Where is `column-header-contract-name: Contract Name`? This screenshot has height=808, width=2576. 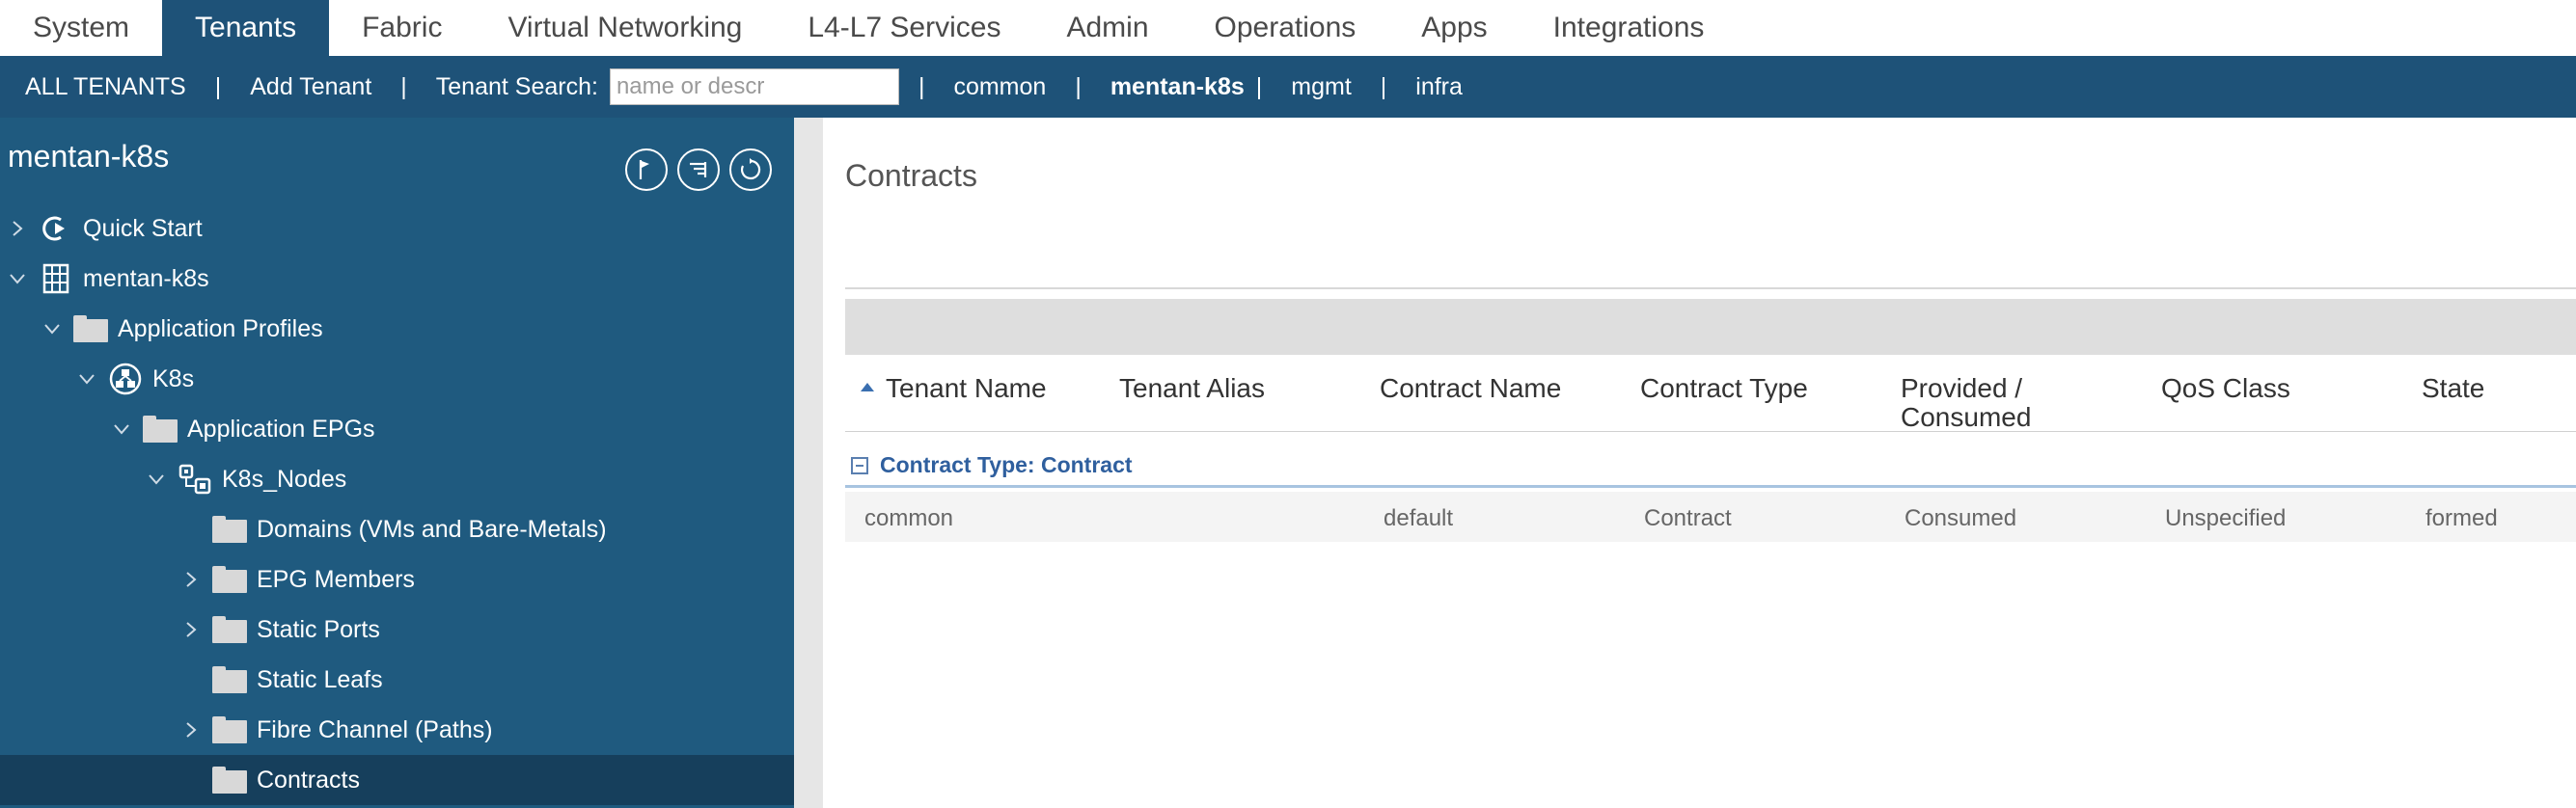 column-header-contract-name: Contract Name is located at coordinates (1470, 389).